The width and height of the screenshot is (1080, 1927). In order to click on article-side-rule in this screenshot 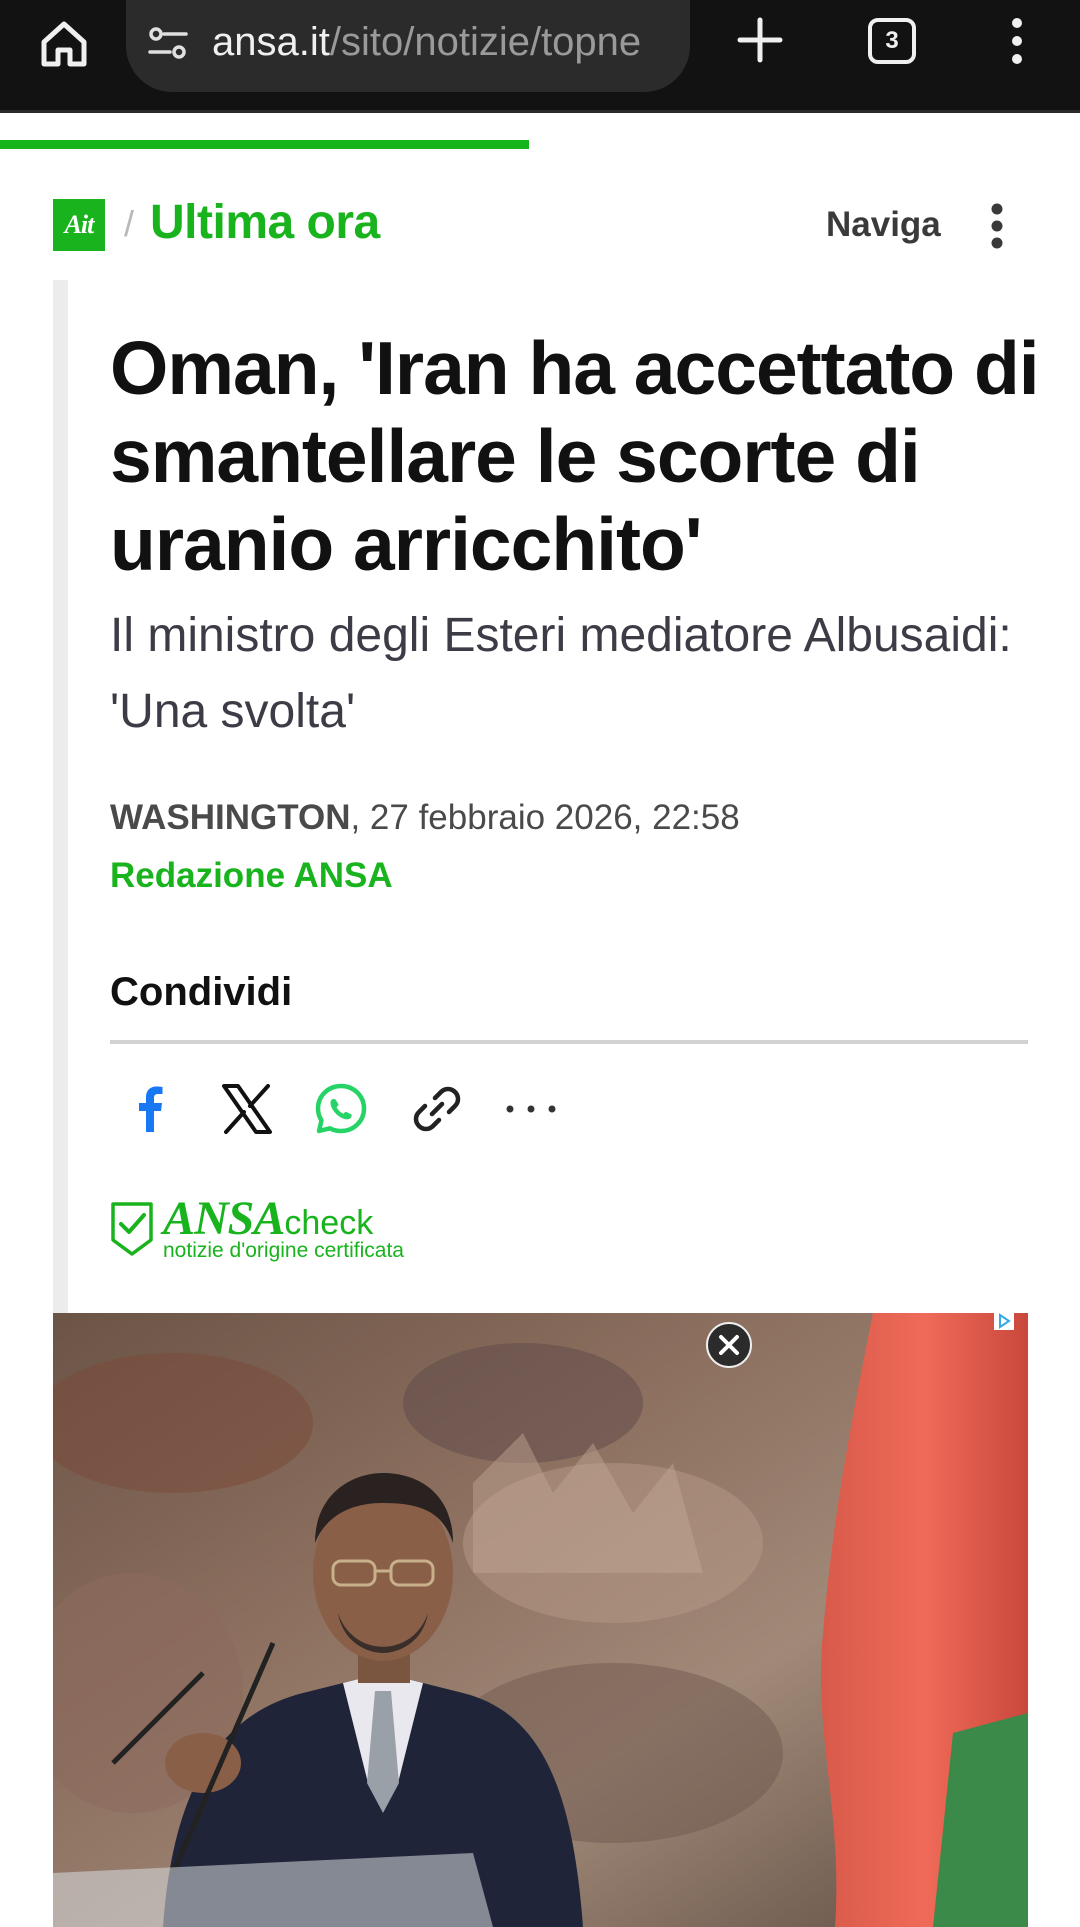, I will do `click(60, 797)`.